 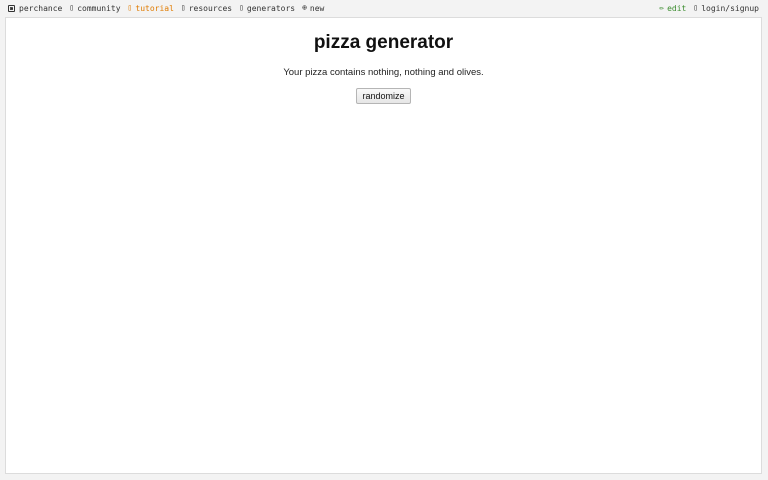 I want to click on nav-edit-label: edit, so click(x=677, y=8).